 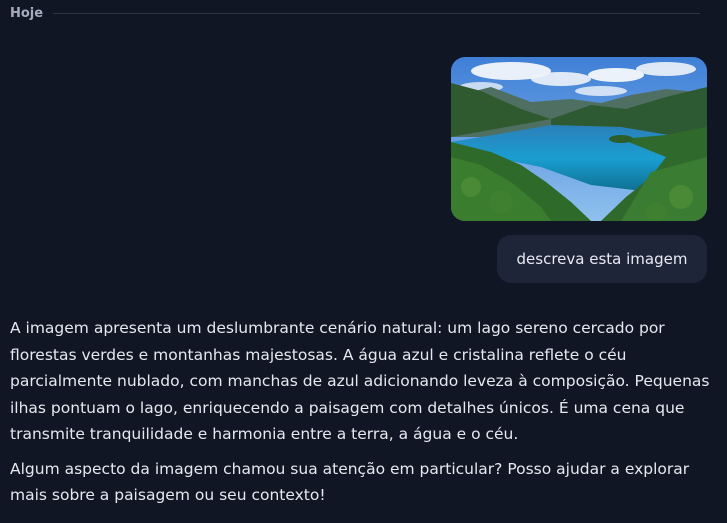 I want to click on date-label: Hoje, so click(x=27, y=13).